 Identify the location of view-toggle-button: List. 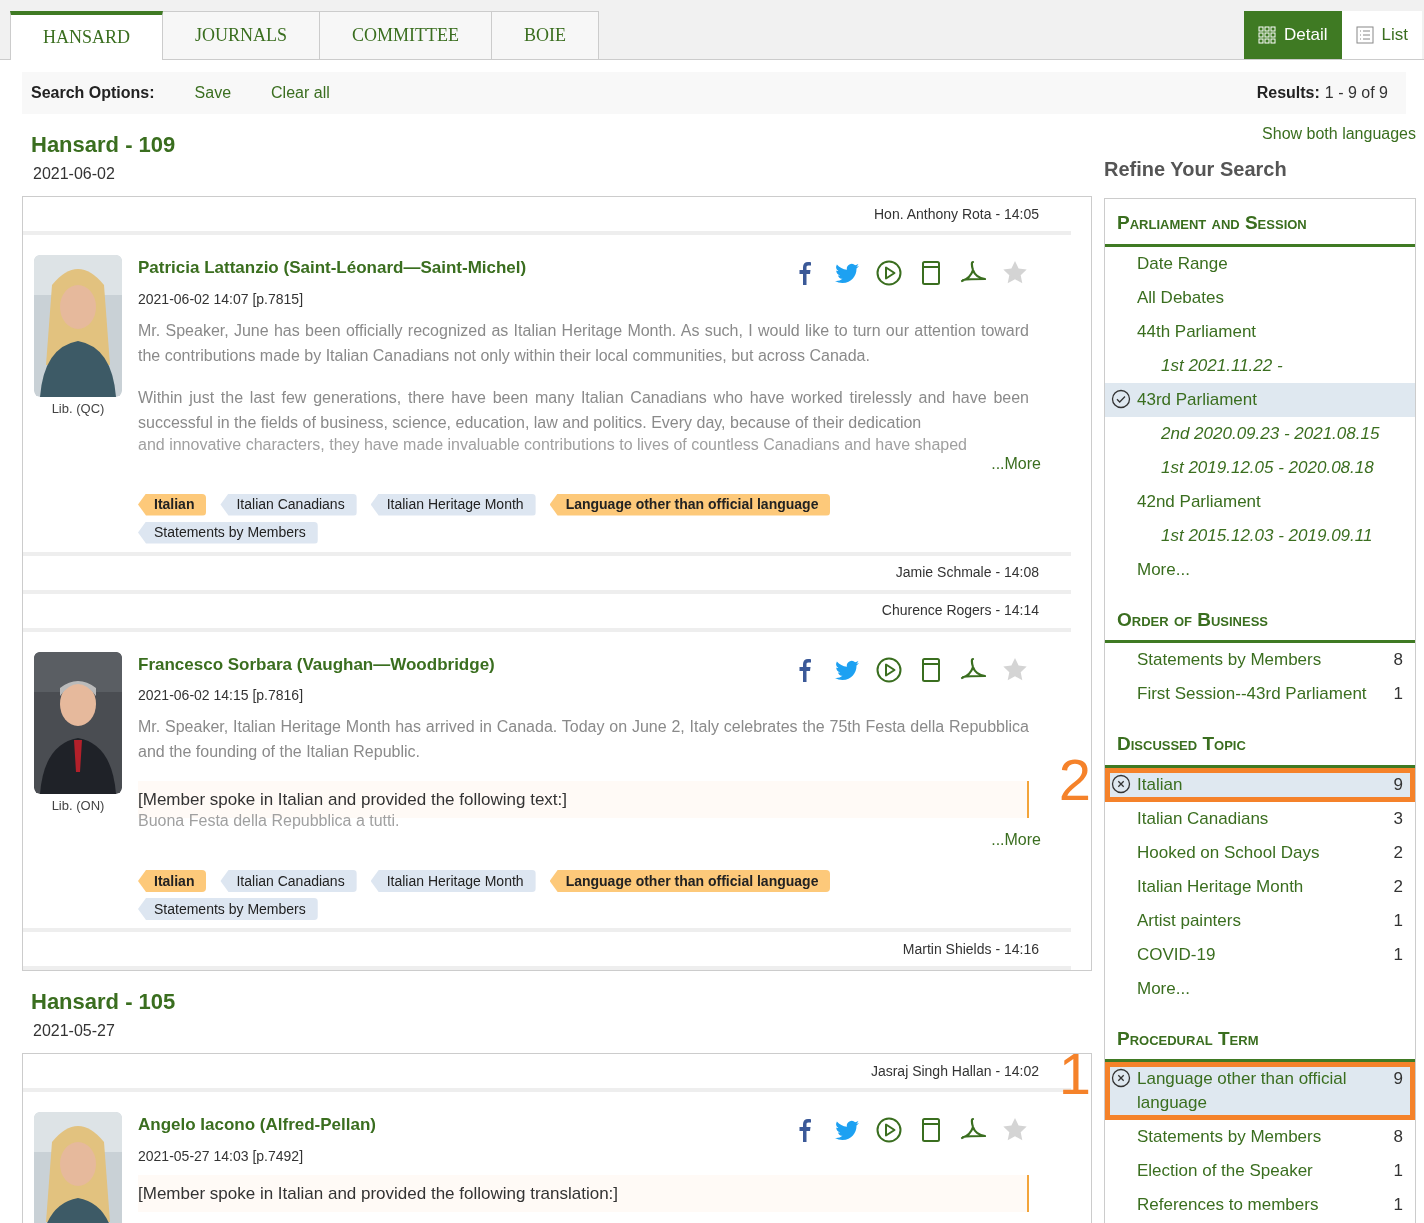
(1381, 35).